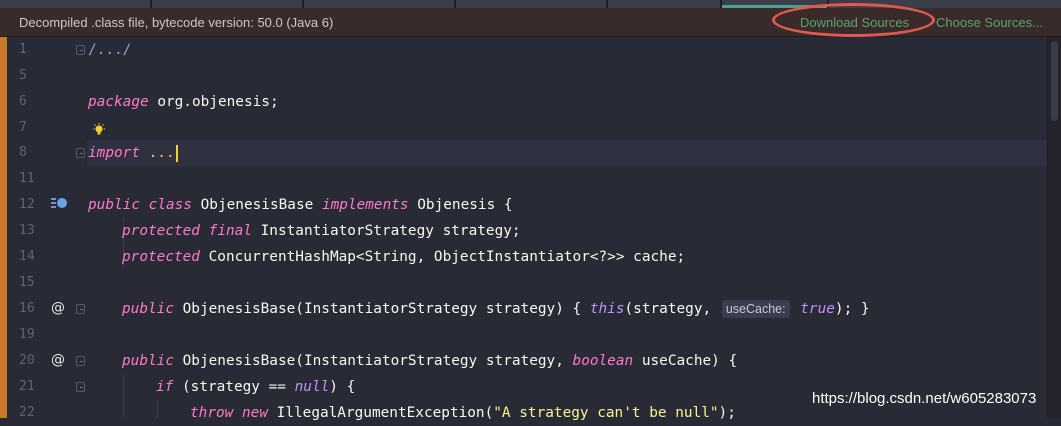 This screenshot has width=1061, height=426. What do you see at coordinates (23, 101) in the screenshot?
I see `line-number: 6` at bounding box center [23, 101].